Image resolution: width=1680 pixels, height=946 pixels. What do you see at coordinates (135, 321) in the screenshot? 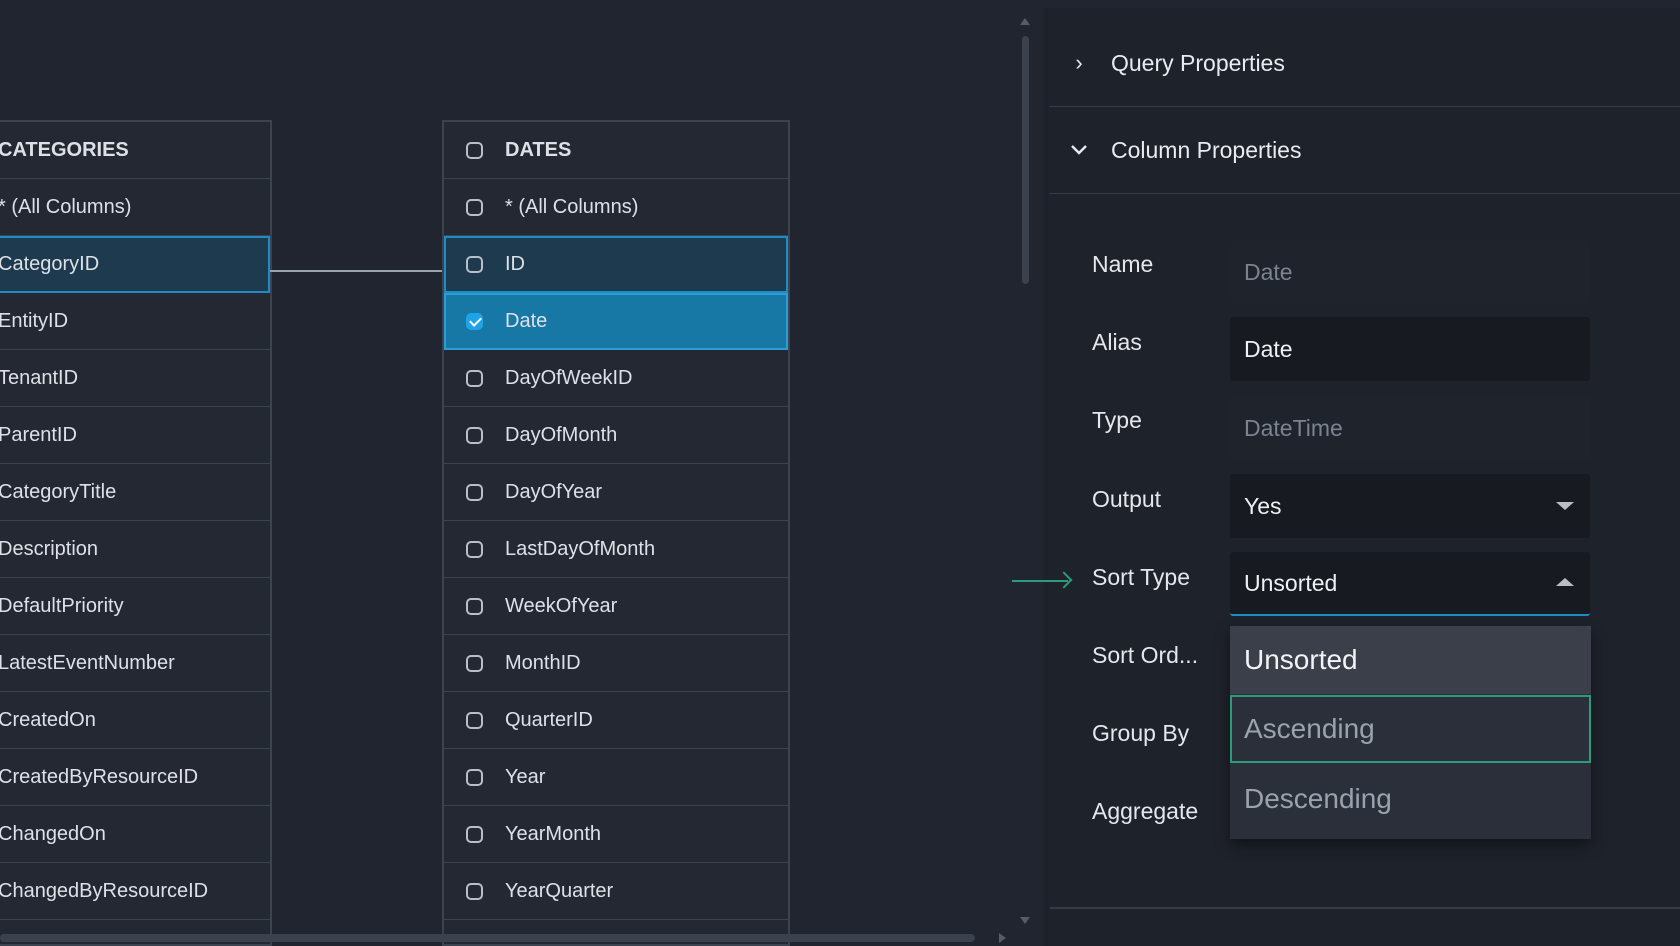
I see `table-row: EntityID` at bounding box center [135, 321].